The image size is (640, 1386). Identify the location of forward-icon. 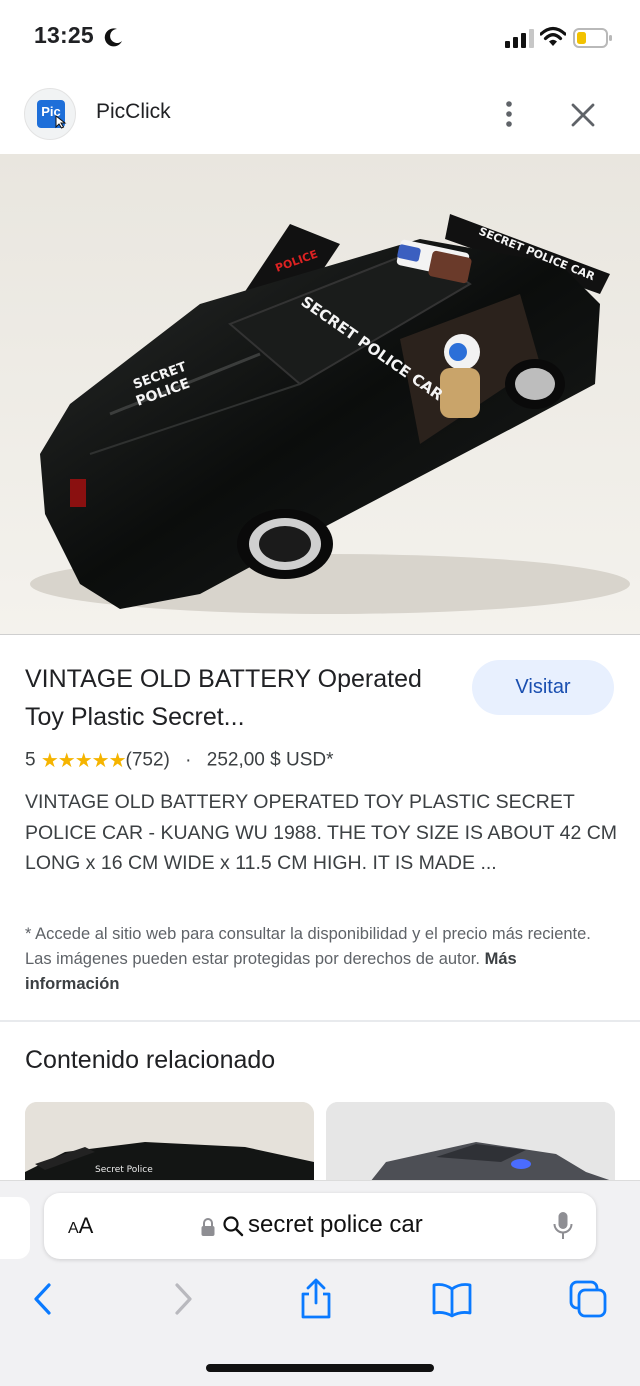
(182, 1299).